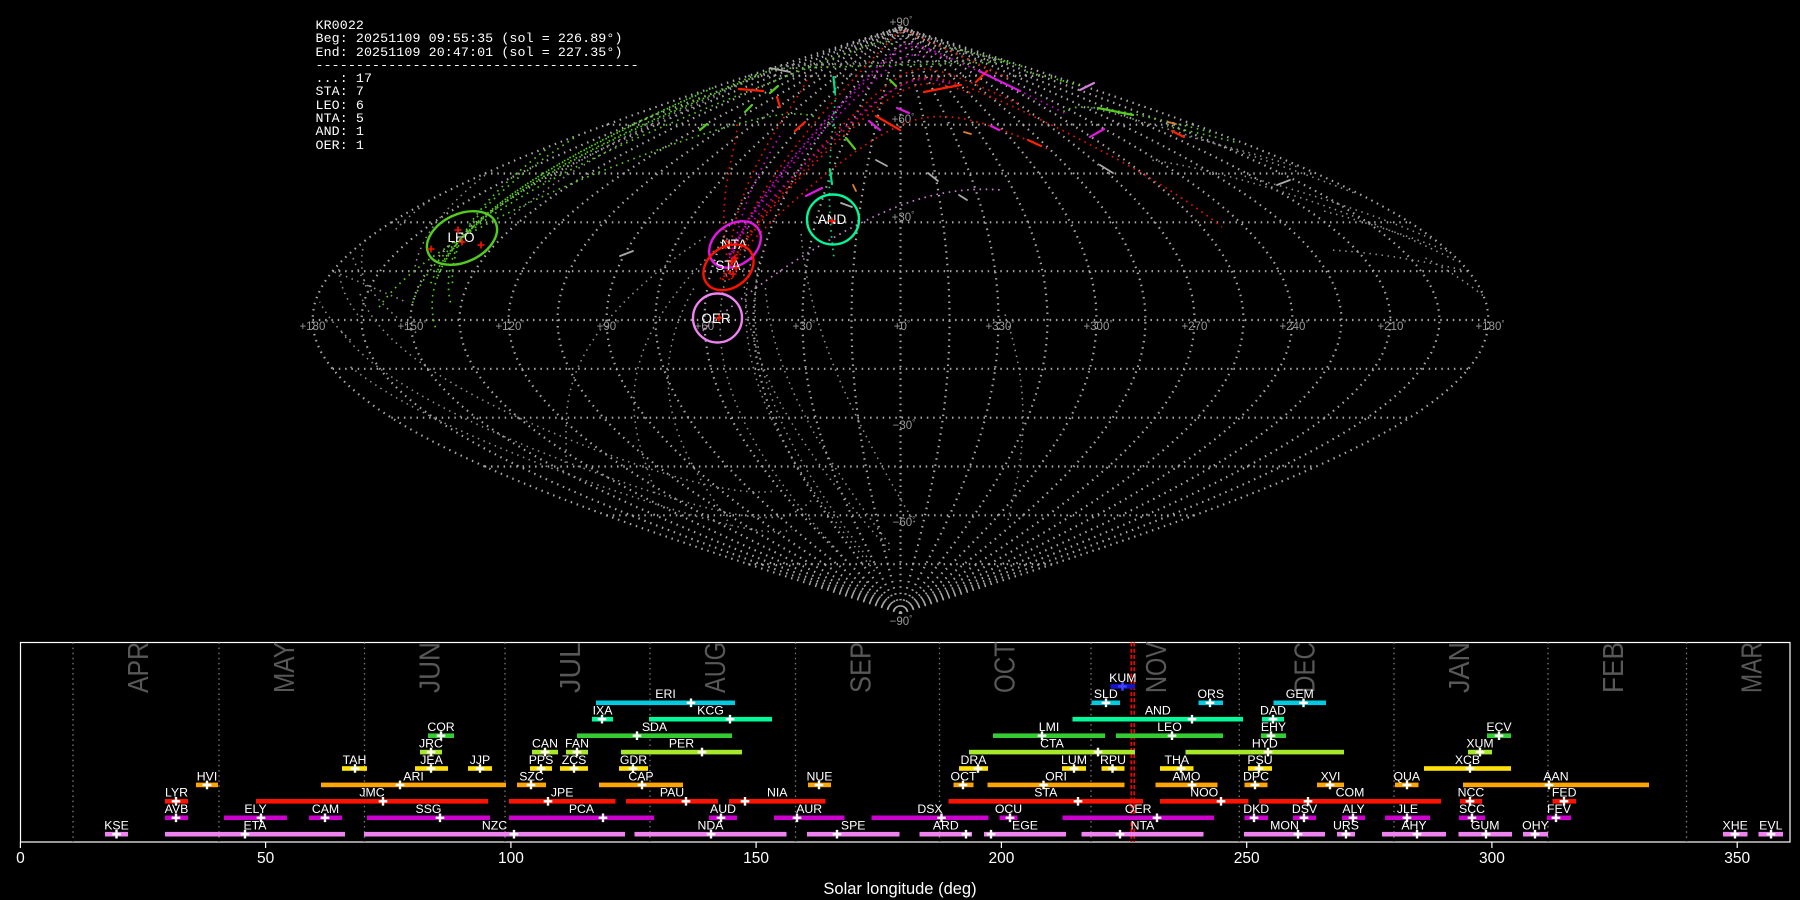 This screenshot has height=900, width=1800. I want to click on svg-text: +120°, so click(509, 326).